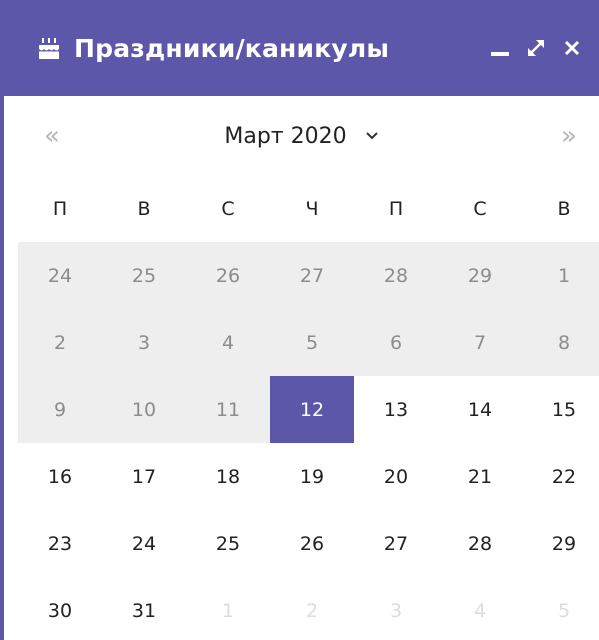  What do you see at coordinates (572, 48) in the screenshot?
I see `close-icon` at bounding box center [572, 48].